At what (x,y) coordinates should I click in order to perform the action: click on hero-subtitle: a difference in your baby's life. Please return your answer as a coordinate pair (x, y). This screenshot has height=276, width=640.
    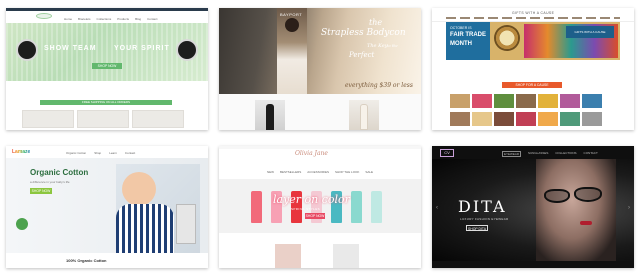
    Looking at the image, I should click on (50, 182).